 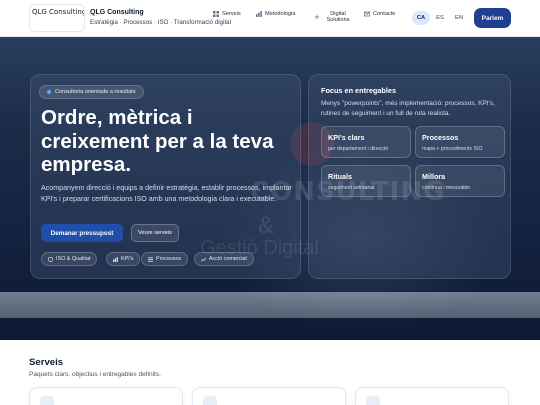 What do you see at coordinates (346, 137) in the screenshot?
I see `focus-box-title: KPI's clars` at bounding box center [346, 137].